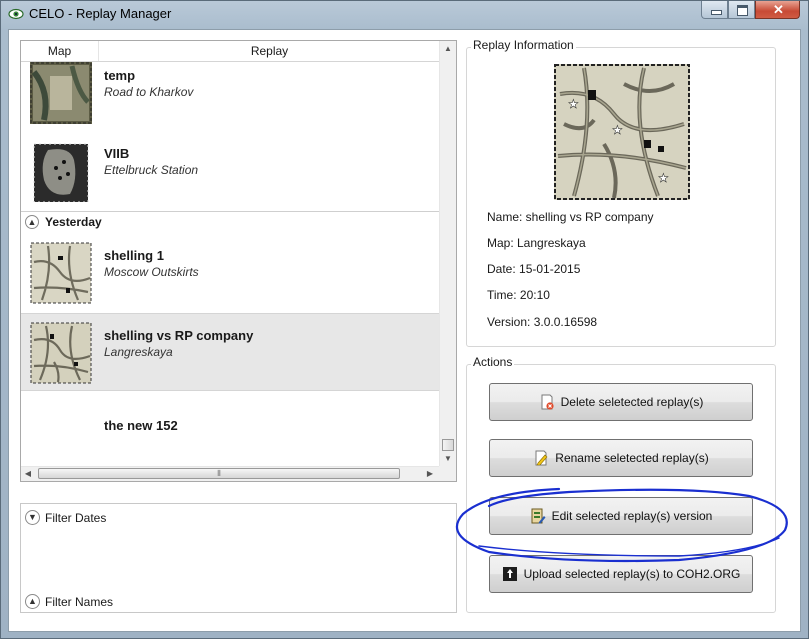 This screenshot has width=809, height=639. What do you see at coordinates (230, 352) in the screenshot?
I see `list-item-selected: shelling vs RP company Langreskaya` at bounding box center [230, 352].